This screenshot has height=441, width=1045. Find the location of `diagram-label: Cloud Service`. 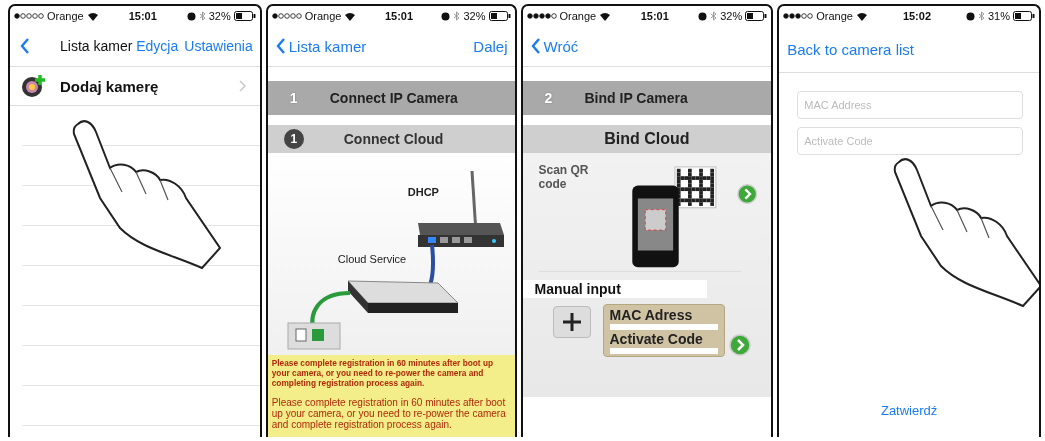

diagram-label: Cloud Service is located at coordinates (372, 259).